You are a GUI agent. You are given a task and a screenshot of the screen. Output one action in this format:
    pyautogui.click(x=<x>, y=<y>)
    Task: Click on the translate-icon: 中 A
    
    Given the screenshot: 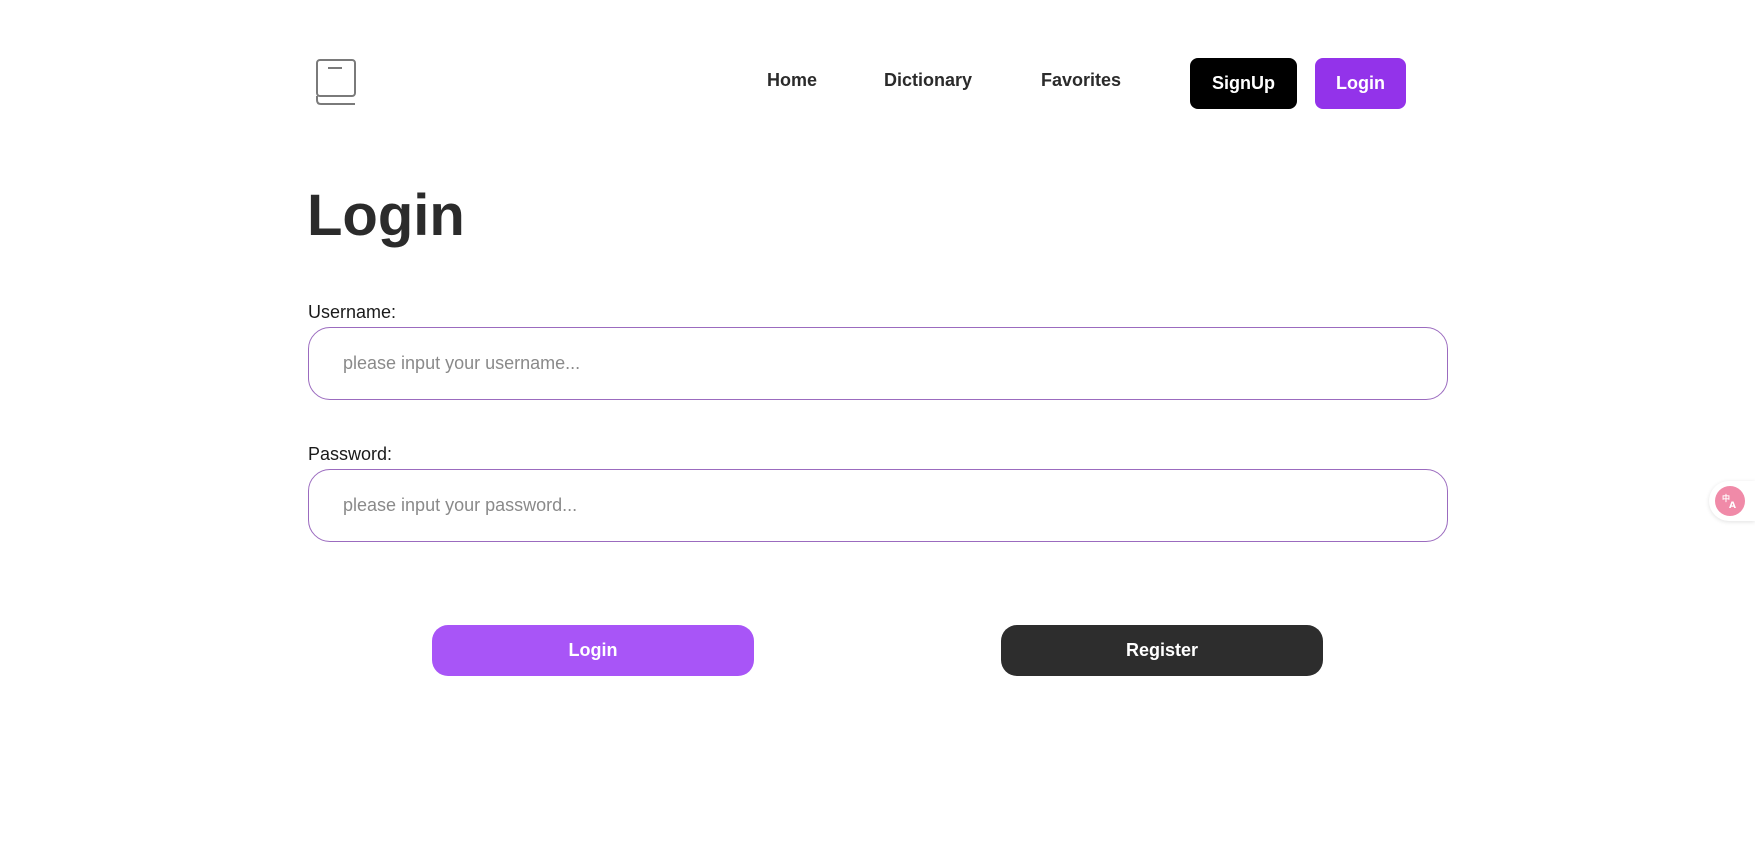 What is the action you would take?
    pyautogui.click(x=1730, y=501)
    